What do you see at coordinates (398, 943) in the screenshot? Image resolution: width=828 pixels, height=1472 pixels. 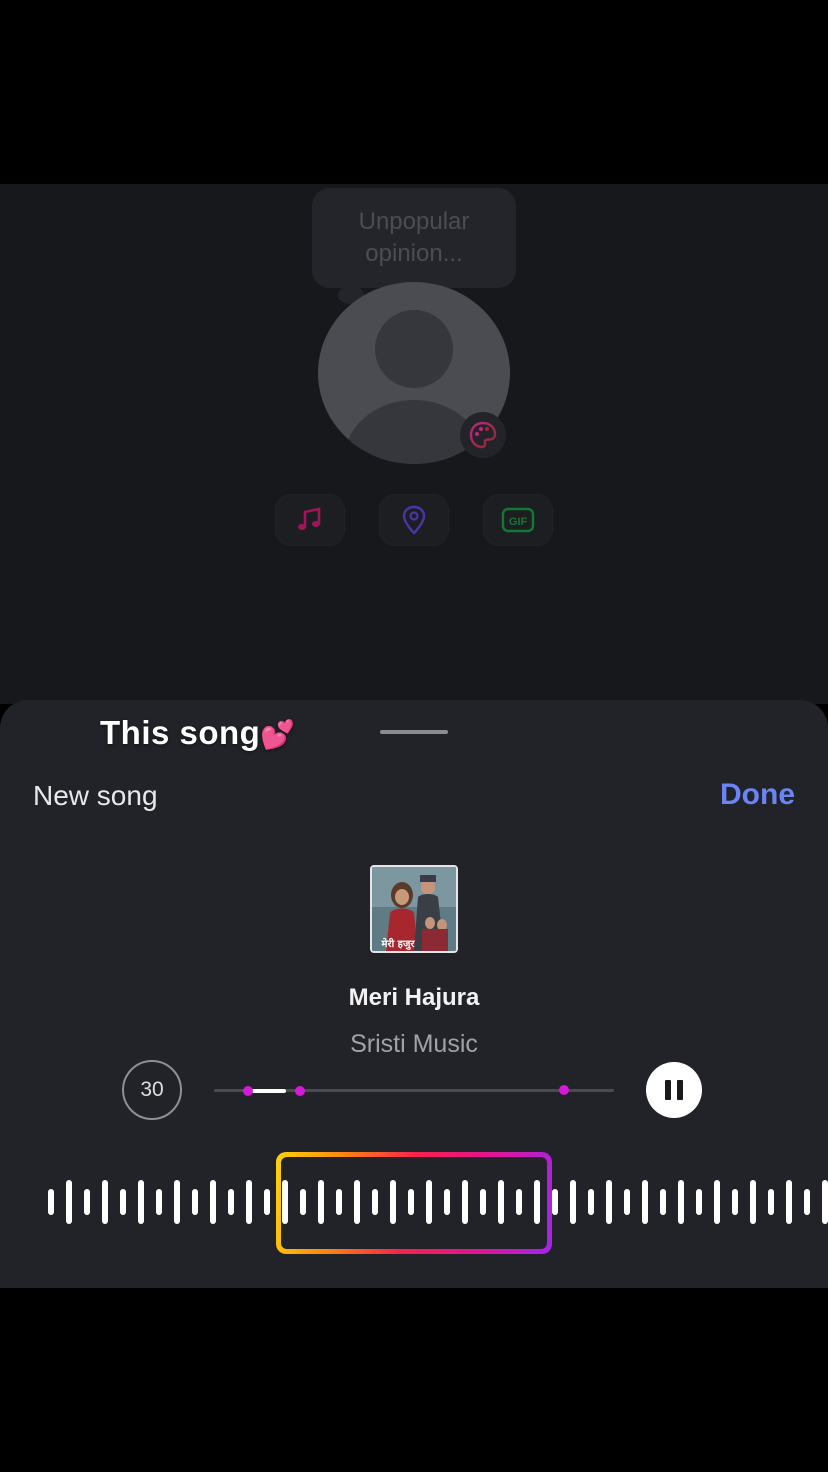 I see `svg-text: मेरी हजुर` at bounding box center [398, 943].